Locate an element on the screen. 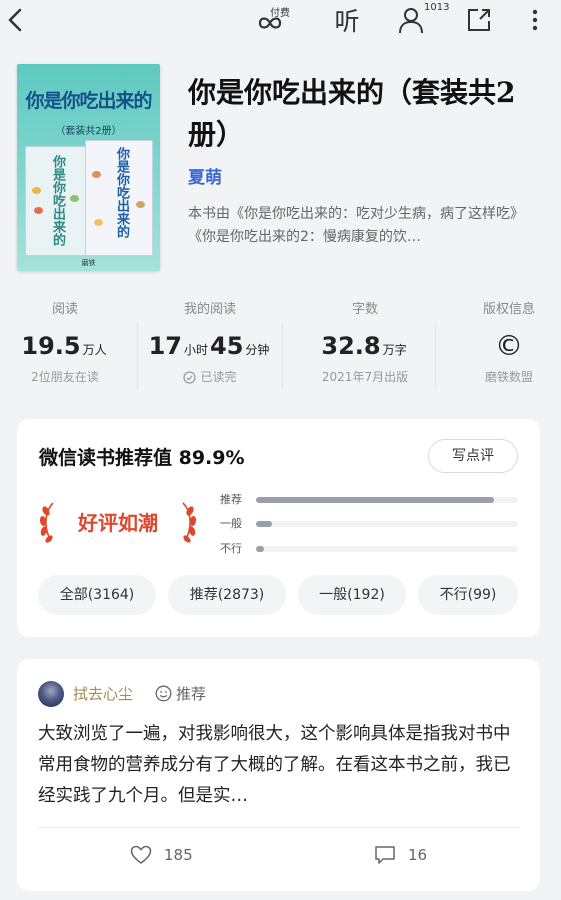 The height and width of the screenshot is (900, 561). stat-my-reading: 我的阅读 17 小时45 分钟 已读完 is located at coordinates (210, 343).